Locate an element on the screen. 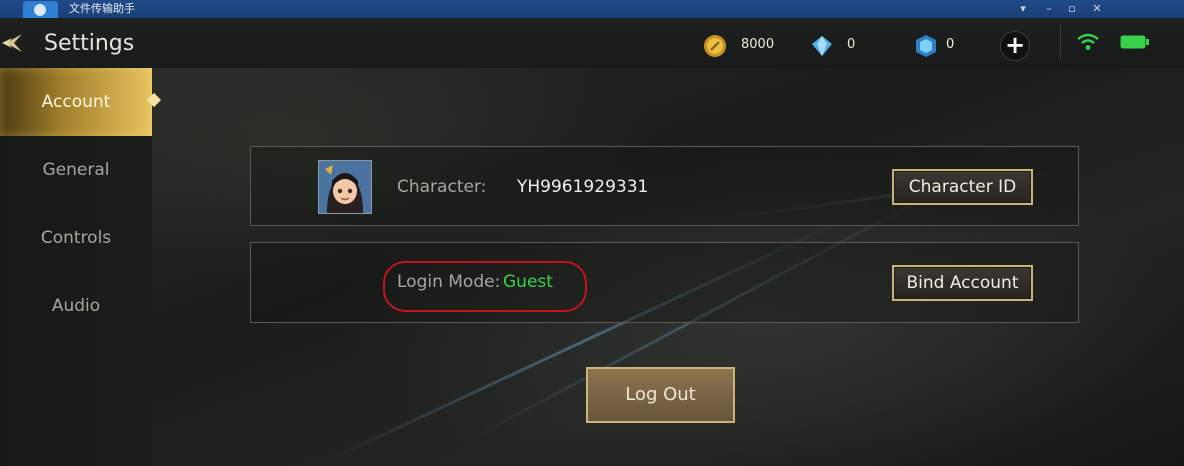 This screenshot has width=1184, height=466. gold-coin-icon is located at coordinates (715, 46).